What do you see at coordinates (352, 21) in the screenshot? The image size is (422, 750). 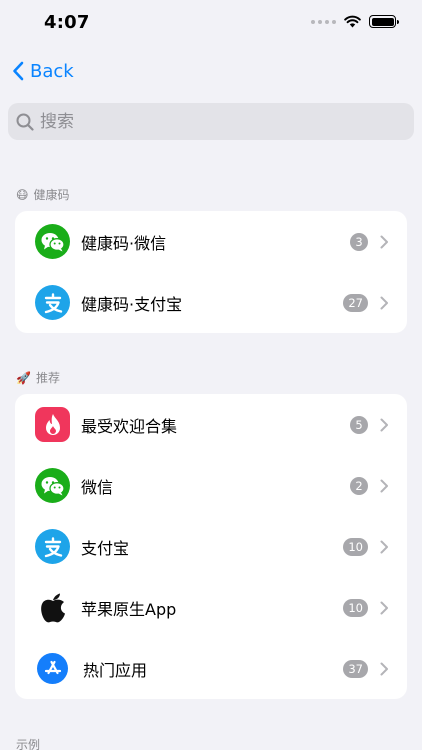 I see `wifi-icon` at bounding box center [352, 21].